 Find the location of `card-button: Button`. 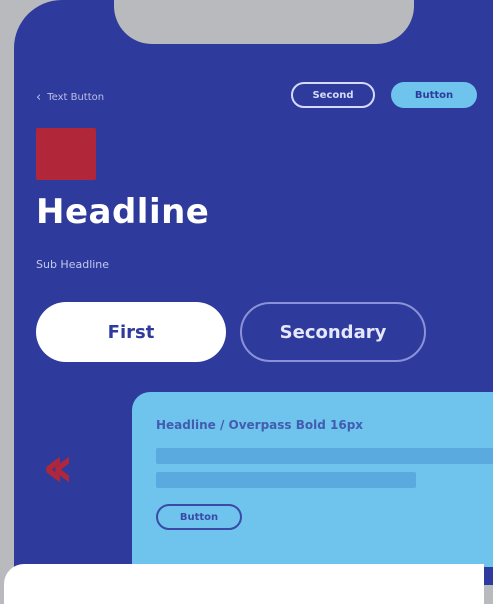

card-button: Button is located at coordinates (199, 517).